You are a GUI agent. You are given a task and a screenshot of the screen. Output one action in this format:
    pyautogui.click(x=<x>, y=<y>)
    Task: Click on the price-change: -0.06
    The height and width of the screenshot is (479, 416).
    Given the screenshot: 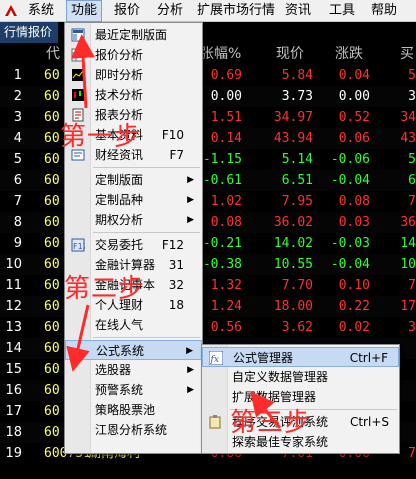 What is the action you would take?
    pyautogui.click(x=350, y=159)
    